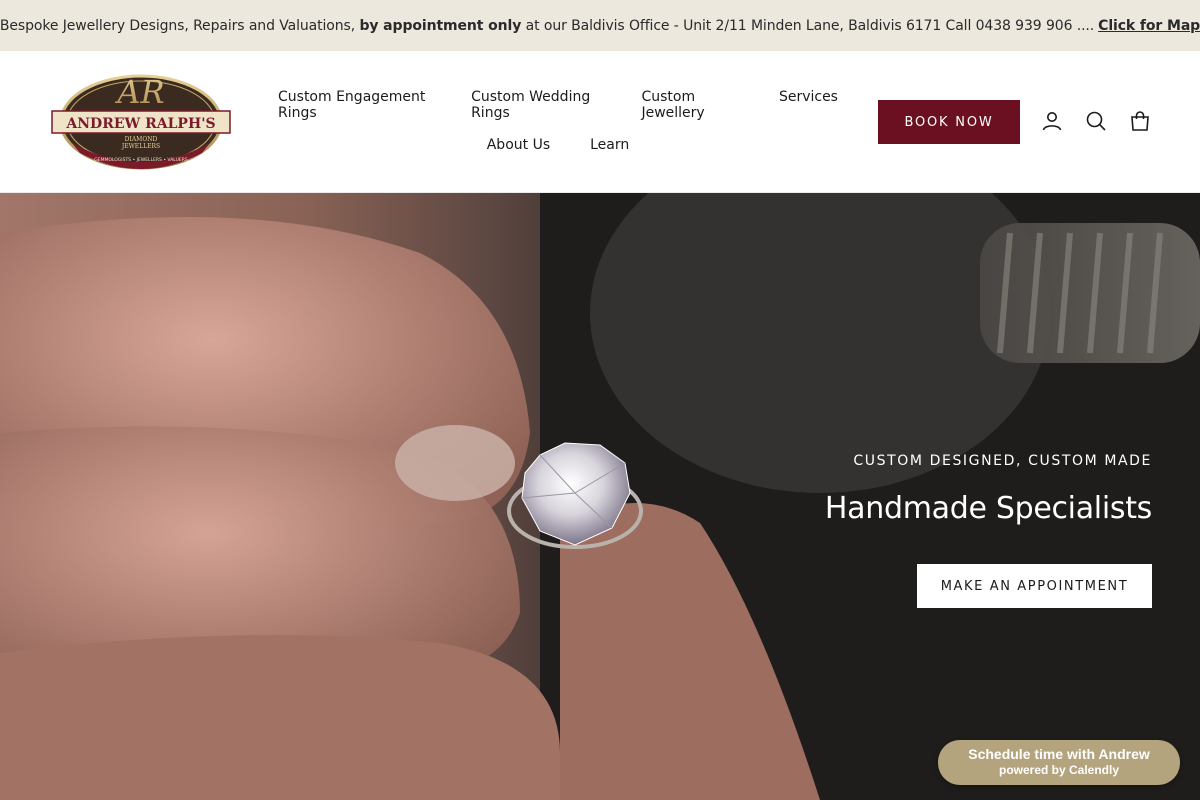 The image size is (1200, 800). I want to click on nav-row-2: About Us Learn, so click(558, 145).